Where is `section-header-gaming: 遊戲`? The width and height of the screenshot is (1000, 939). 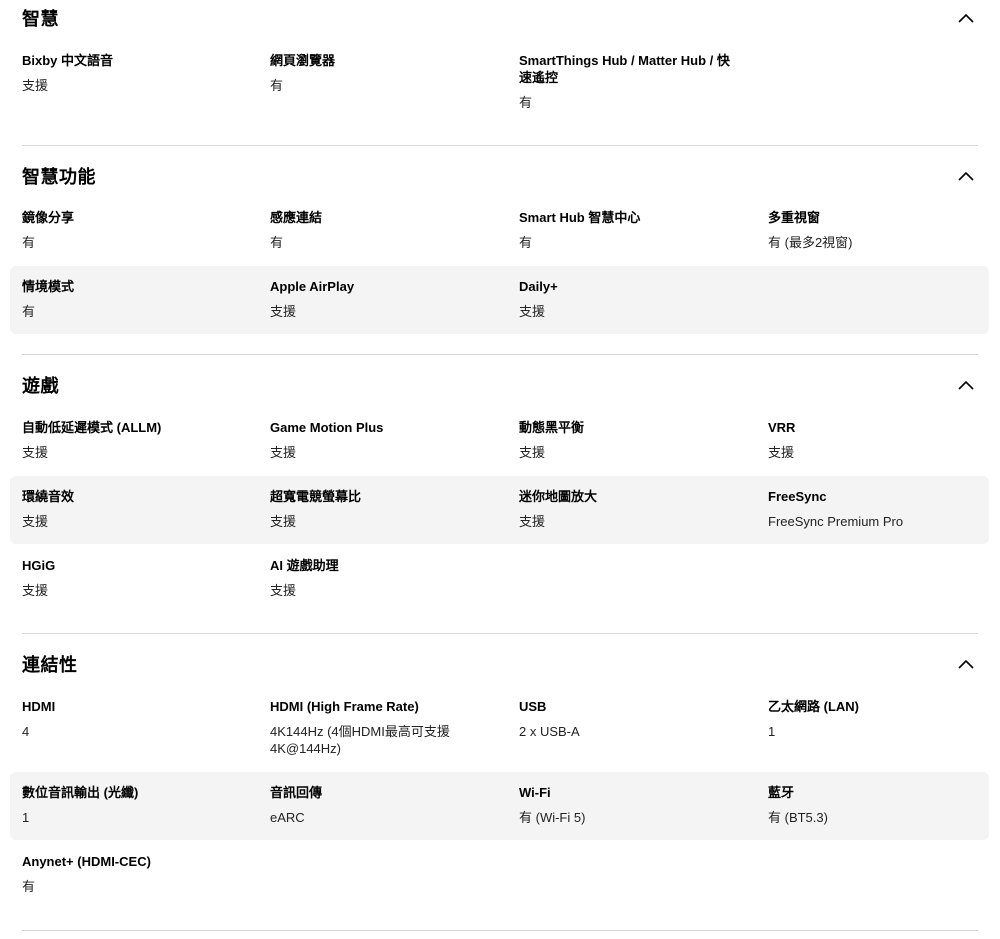 section-header-gaming: 遊戲 is located at coordinates (500, 385).